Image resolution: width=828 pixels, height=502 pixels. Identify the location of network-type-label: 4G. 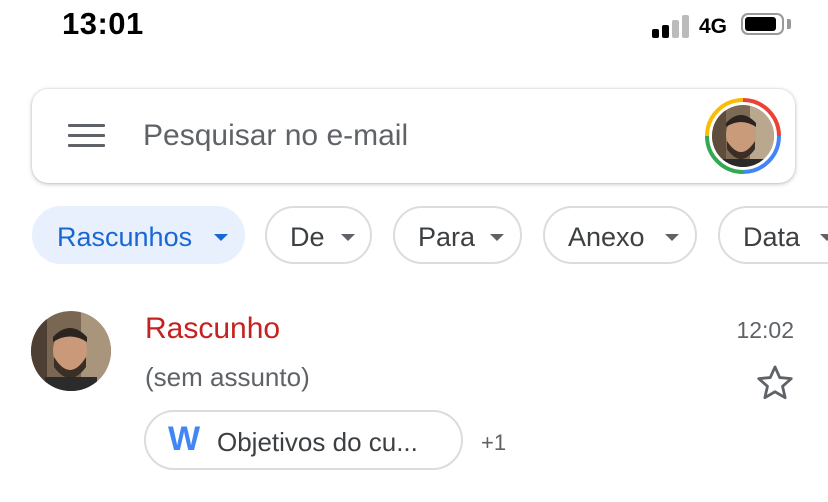
(713, 26).